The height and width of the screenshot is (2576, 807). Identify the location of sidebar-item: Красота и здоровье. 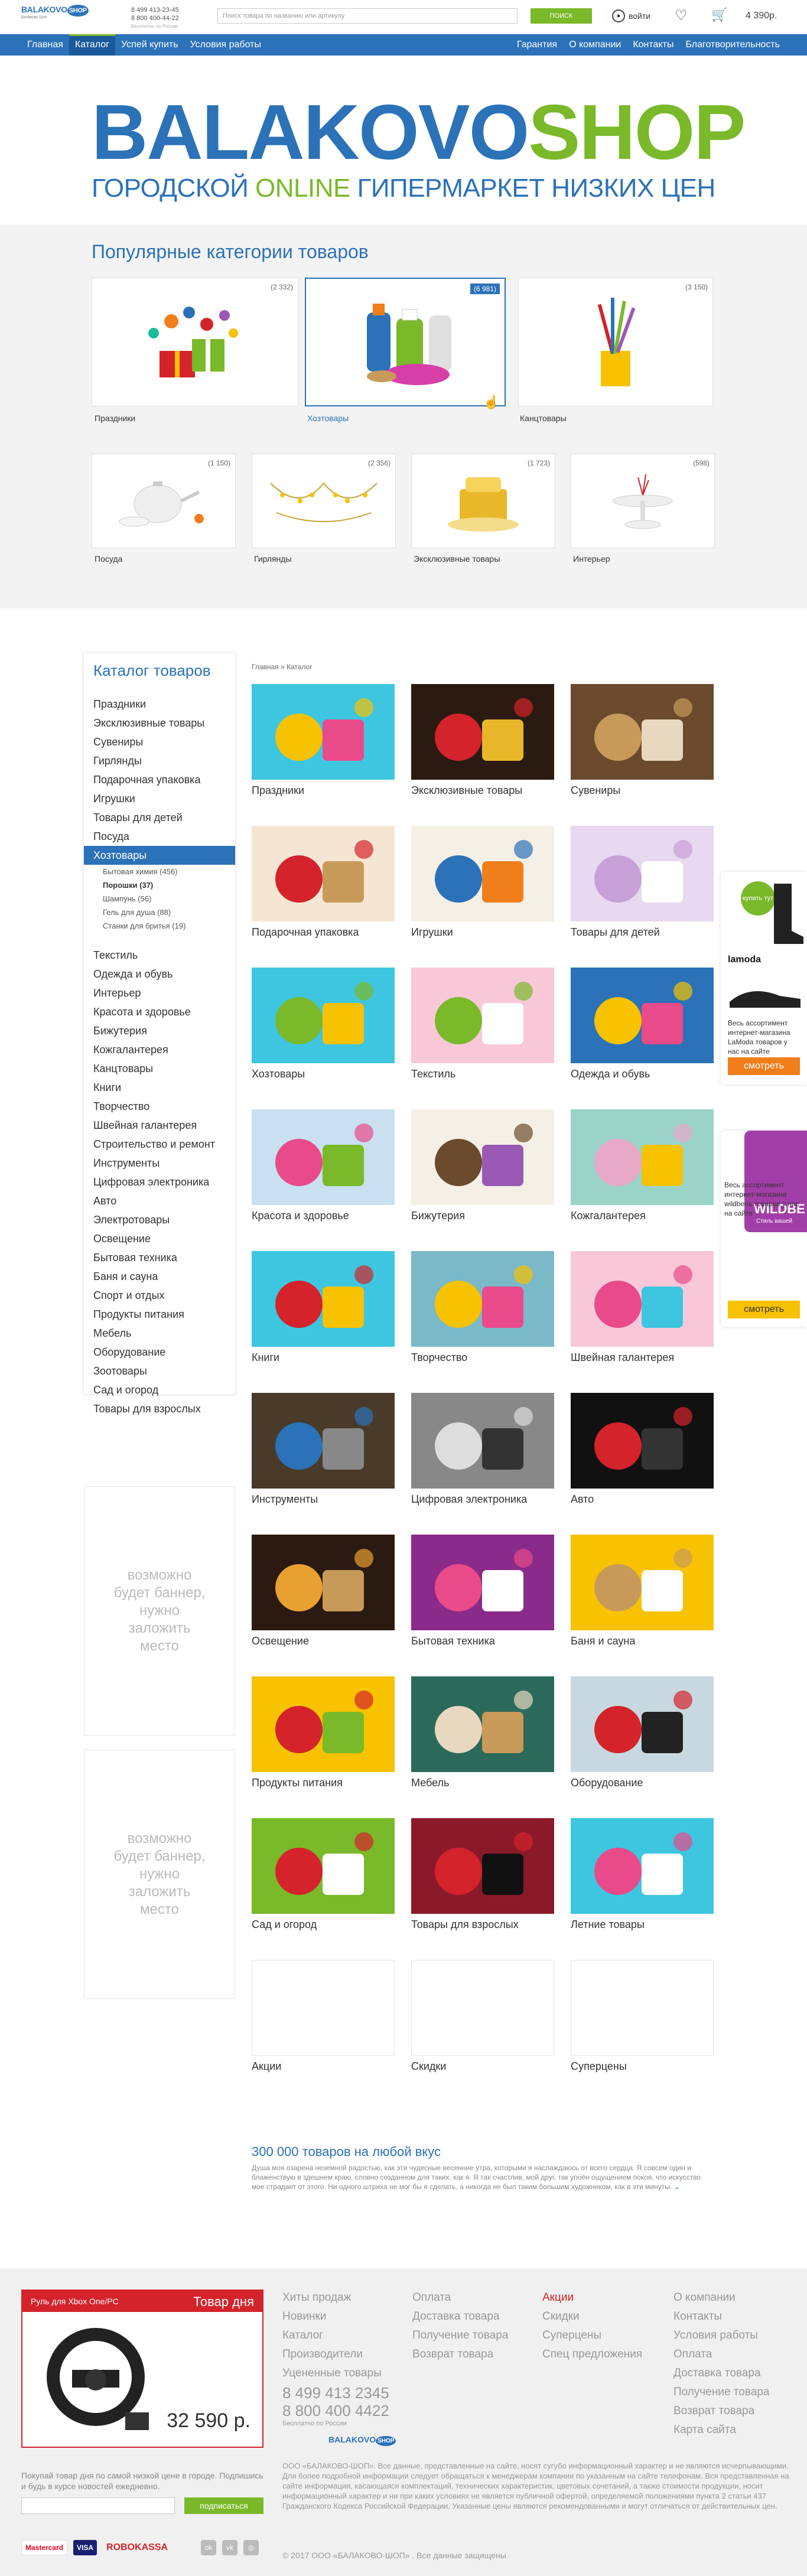
(159, 1011).